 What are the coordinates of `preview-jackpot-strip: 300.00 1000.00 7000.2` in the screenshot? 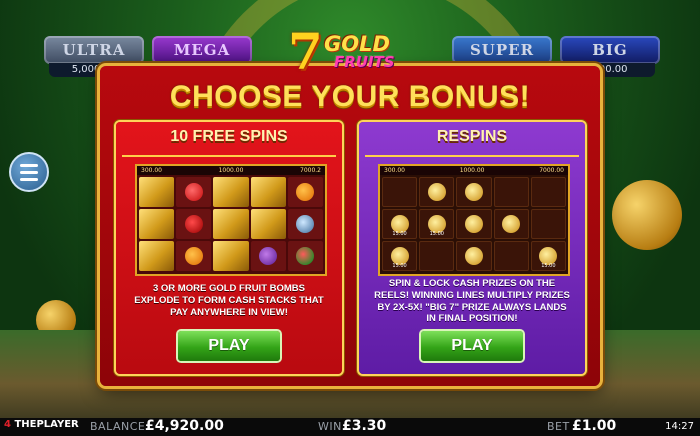 It's located at (231, 170).